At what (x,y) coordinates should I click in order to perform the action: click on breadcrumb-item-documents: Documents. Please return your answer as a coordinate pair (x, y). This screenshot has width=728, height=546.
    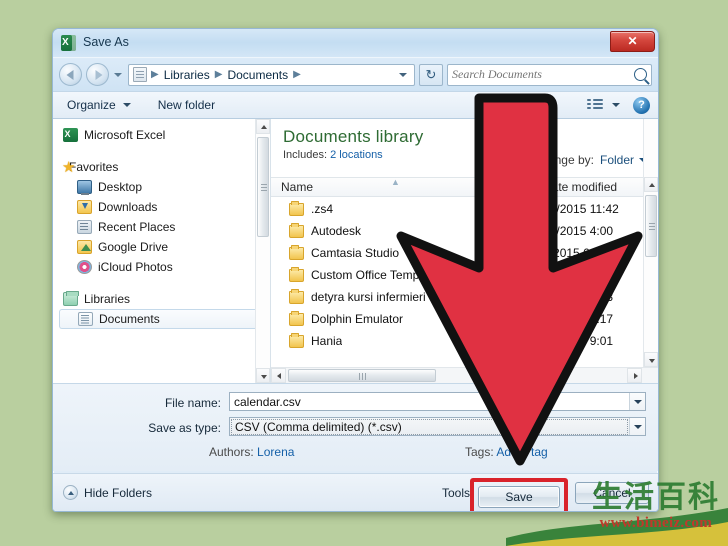
    Looking at the image, I should click on (257, 75).